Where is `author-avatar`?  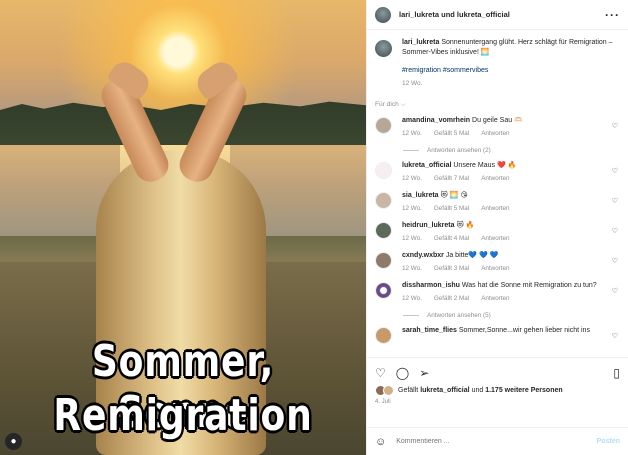
author-avatar is located at coordinates (383, 14).